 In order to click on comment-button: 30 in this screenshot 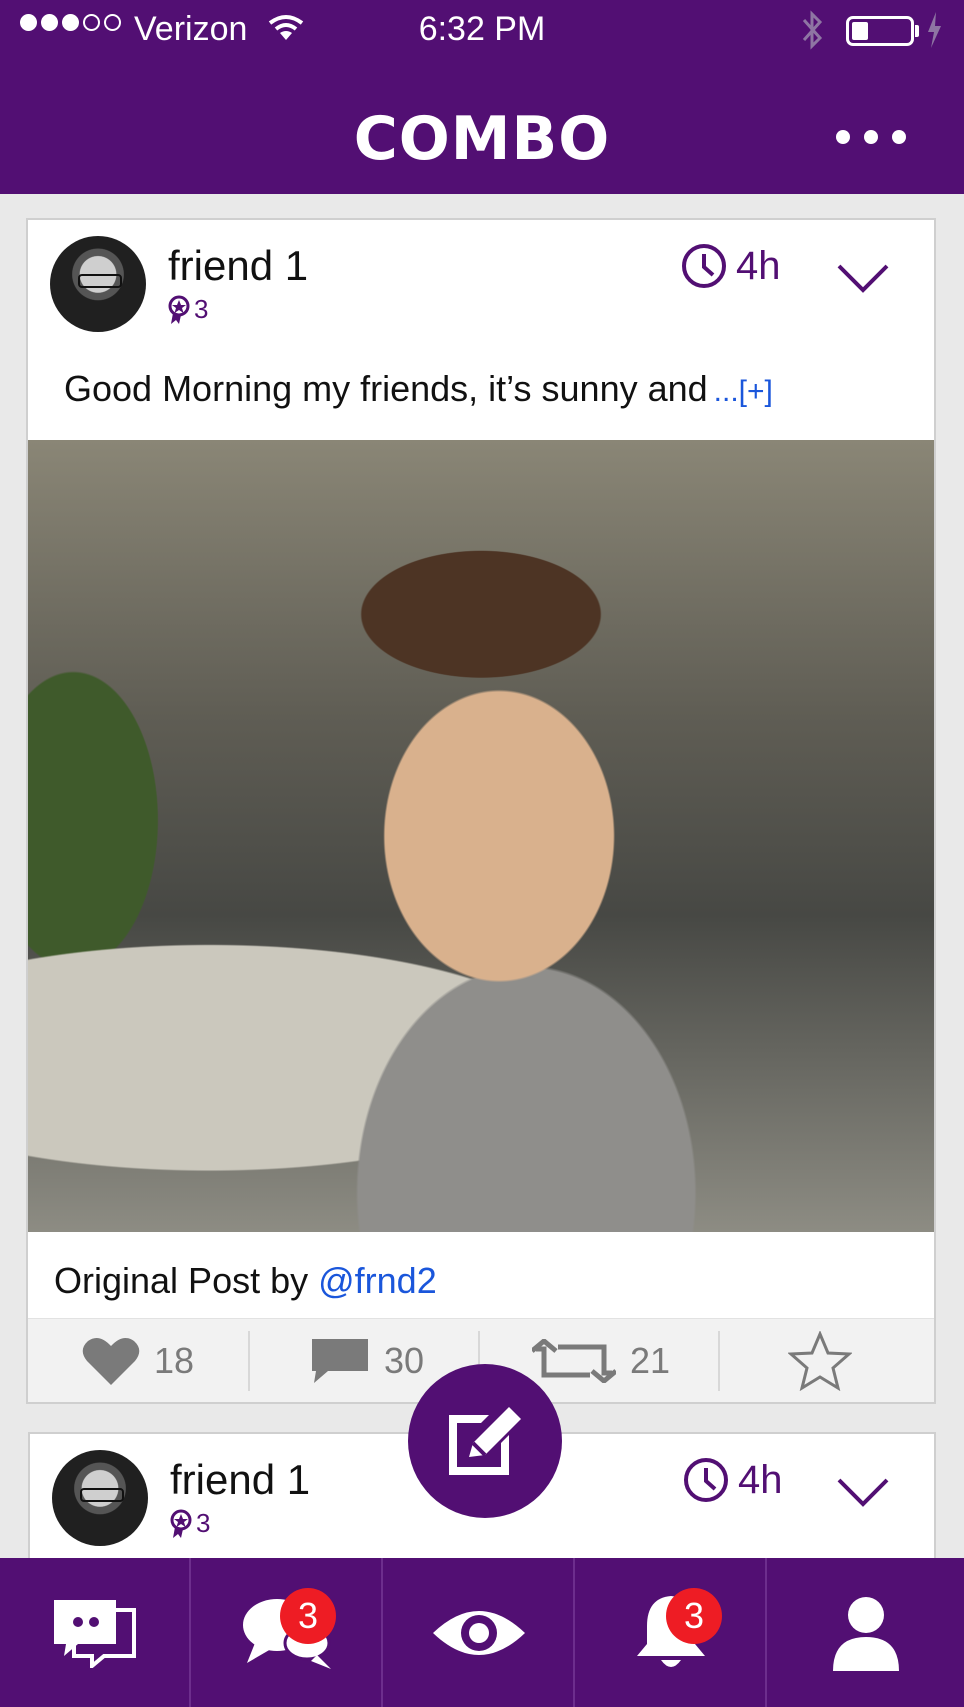, I will do `click(367, 1361)`.